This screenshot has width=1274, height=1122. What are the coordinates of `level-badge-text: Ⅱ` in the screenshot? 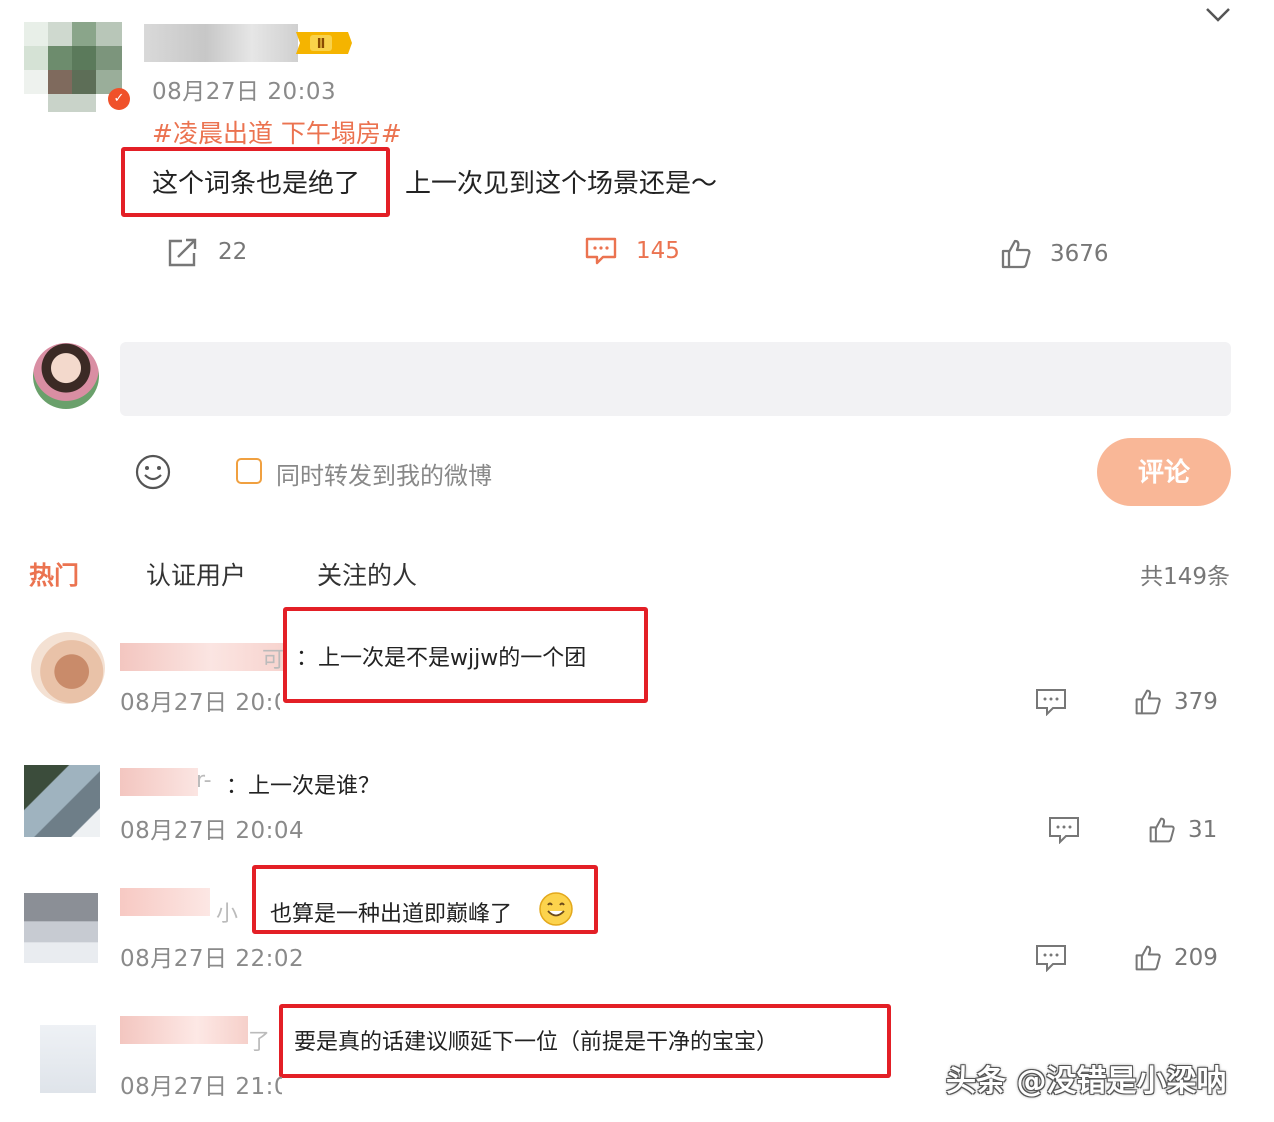 It's located at (321, 44).